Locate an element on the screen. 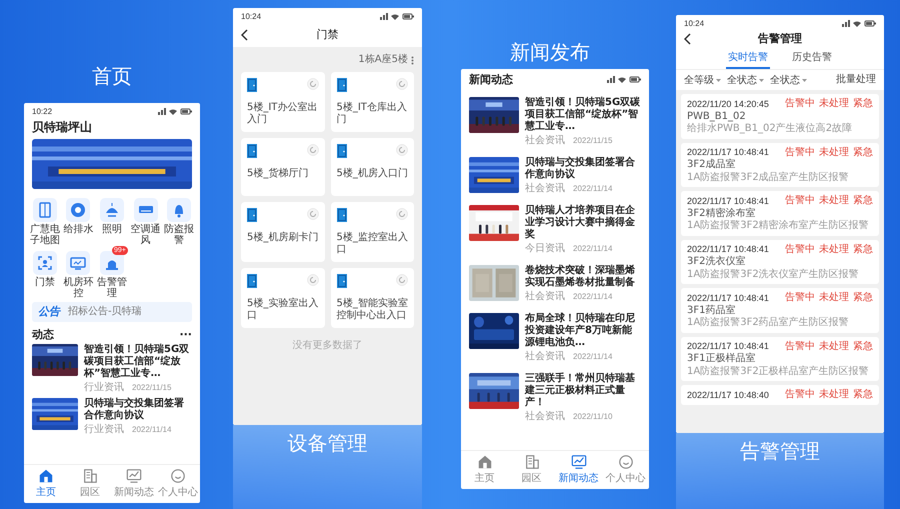 The width and height of the screenshot is (900, 509). notice-text: 招标公告-贝特瑞 is located at coordinates (105, 312).